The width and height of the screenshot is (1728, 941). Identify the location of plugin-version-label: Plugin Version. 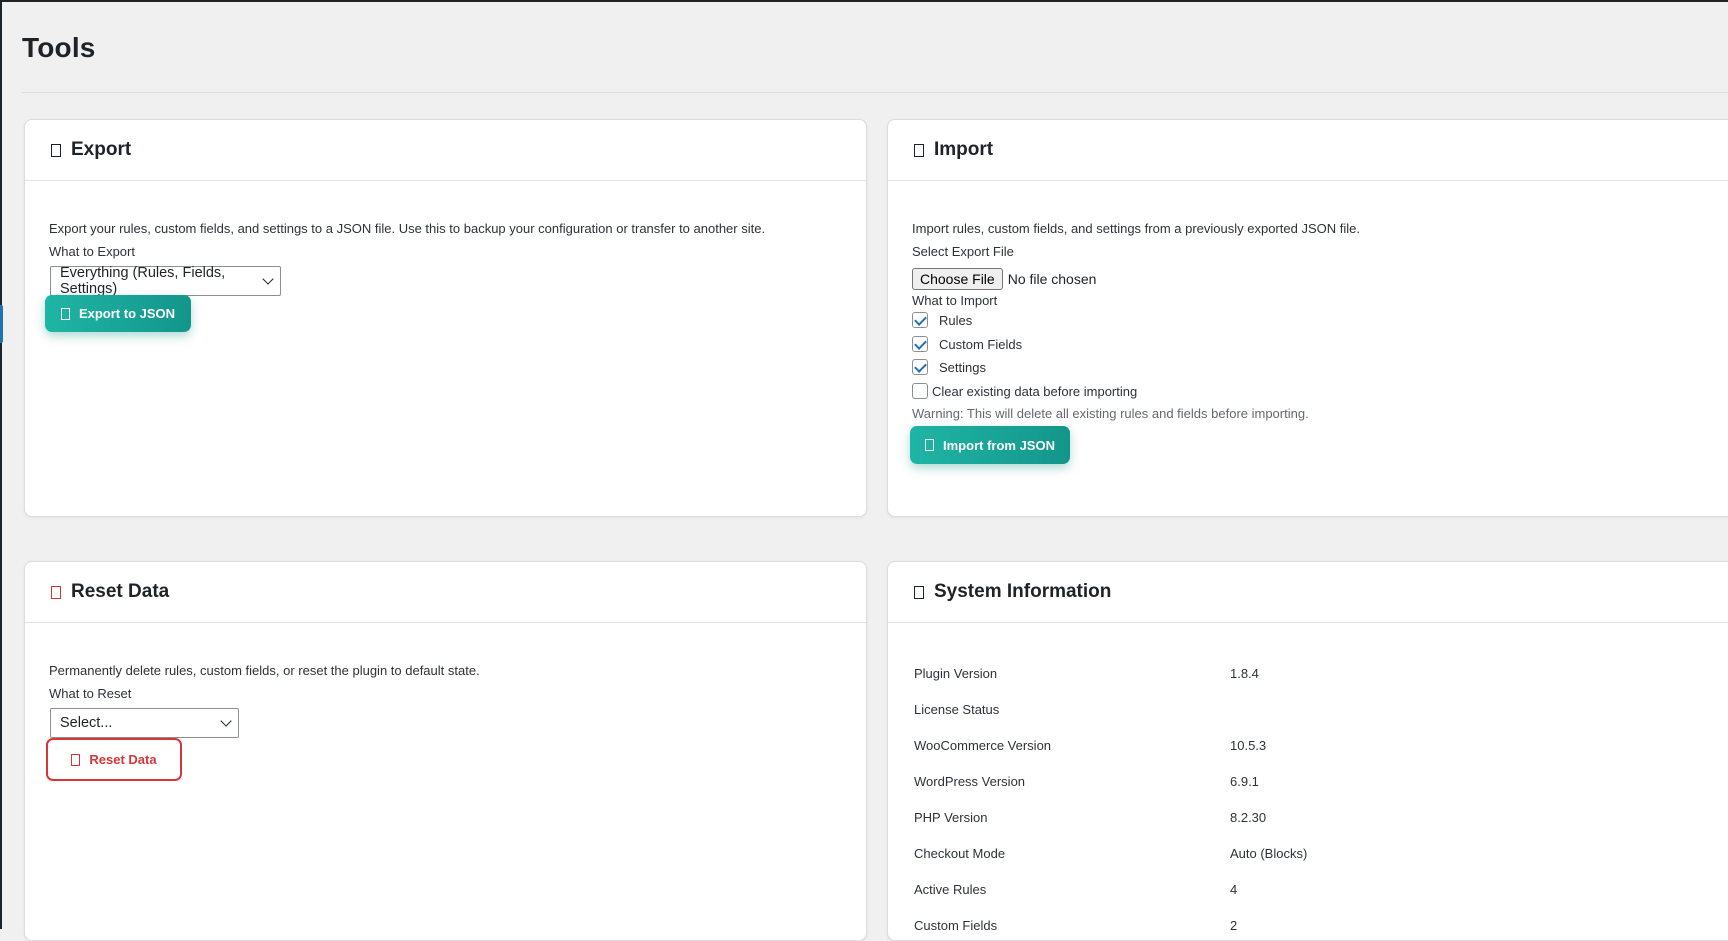
(956, 673).